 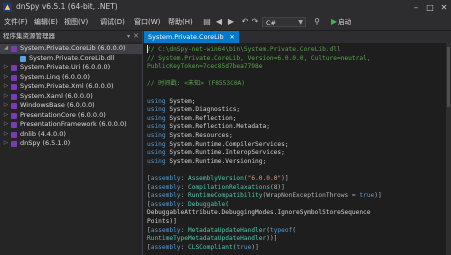 I want to click on code-line: [assembly: CLSCompliant(true)], so click(x=203, y=247).